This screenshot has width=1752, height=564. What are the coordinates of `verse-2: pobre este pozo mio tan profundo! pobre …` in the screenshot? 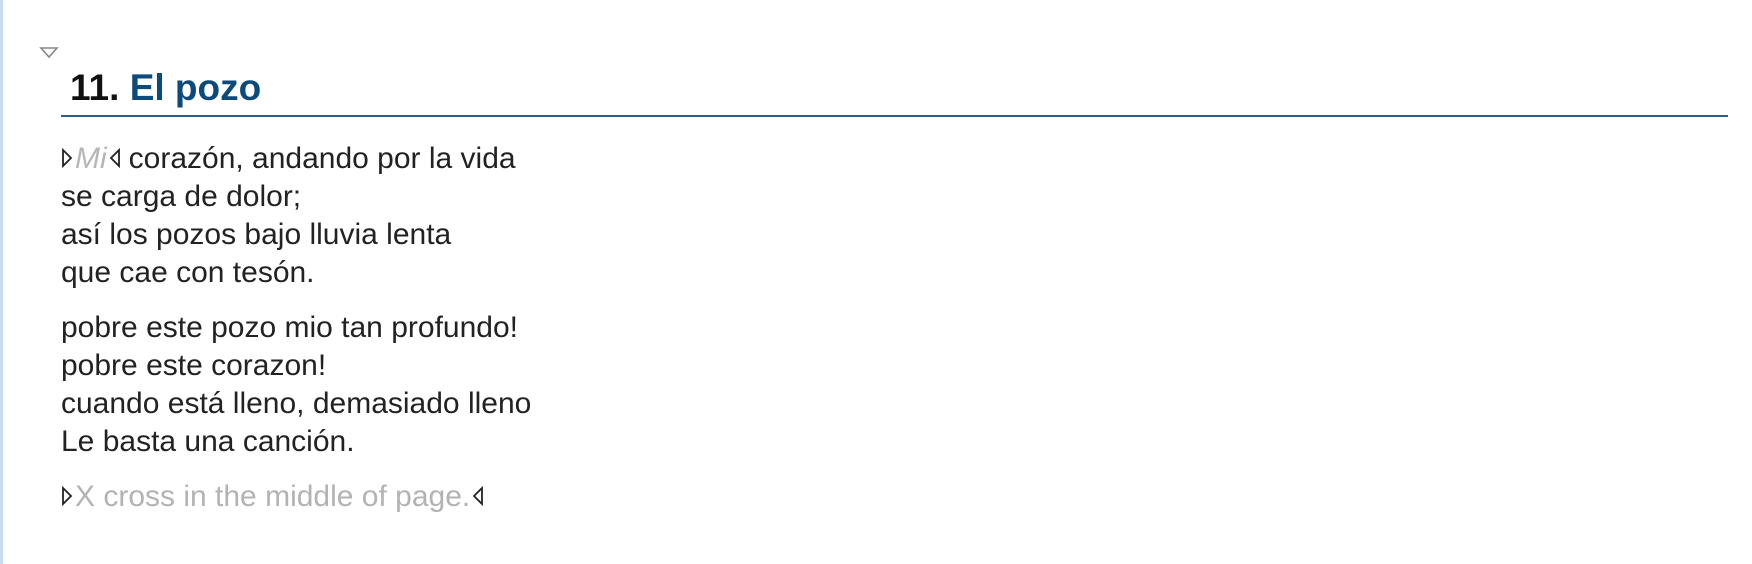 It's located at (511, 385).